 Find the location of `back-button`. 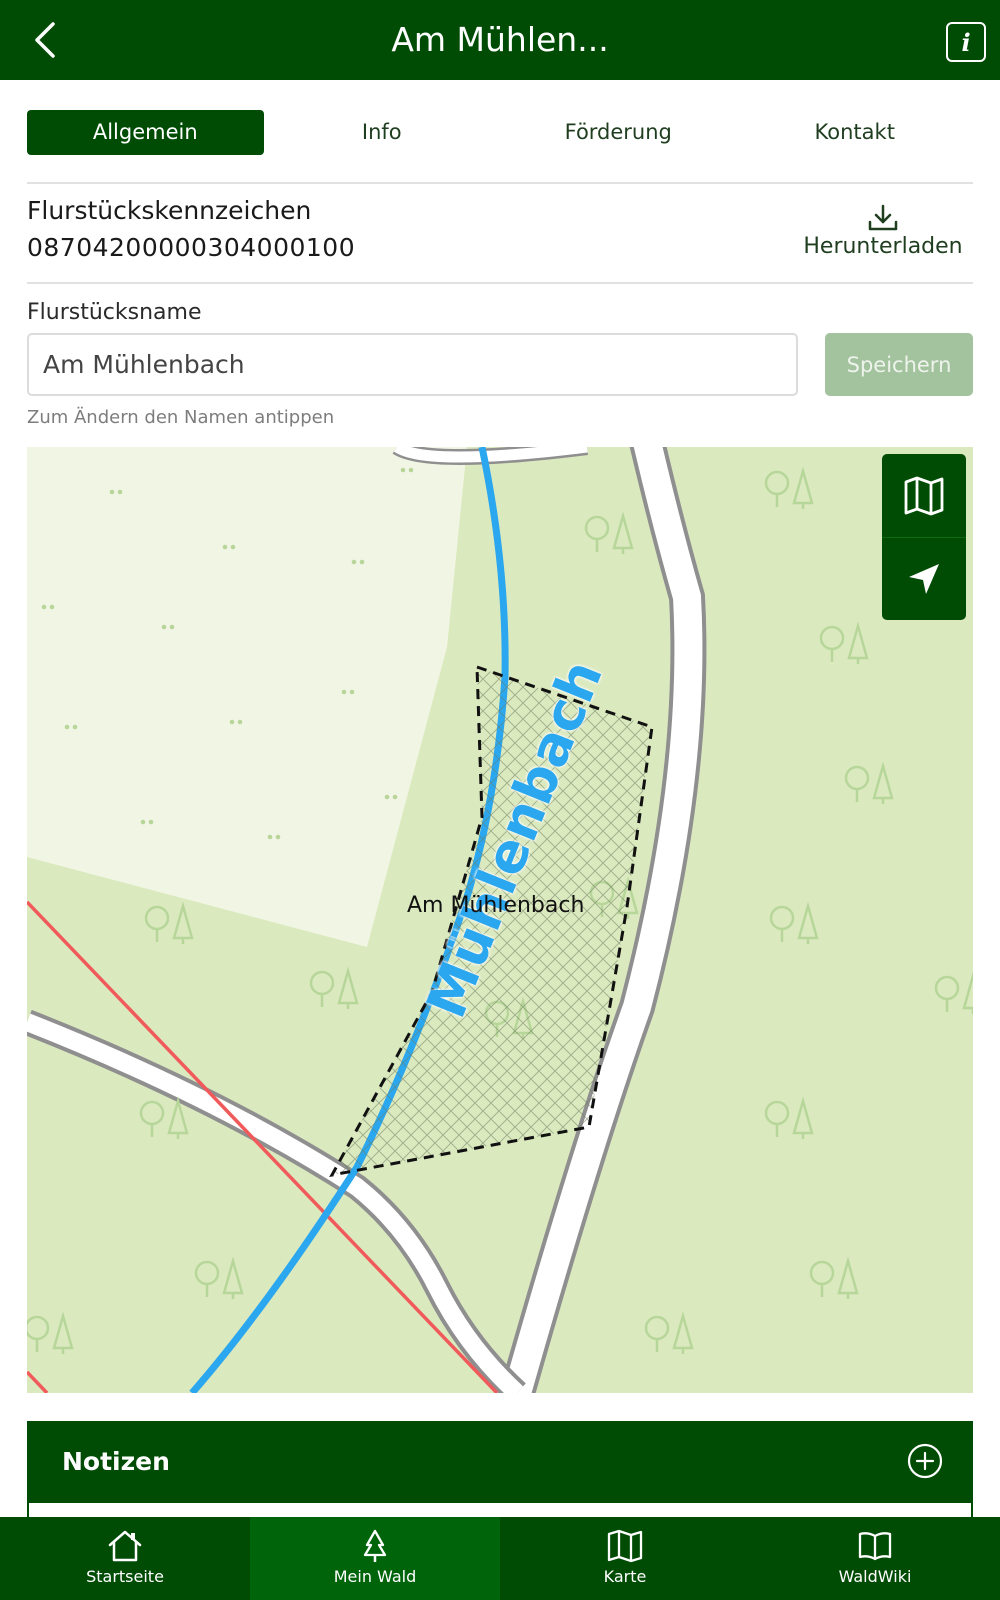

back-button is located at coordinates (44, 40).